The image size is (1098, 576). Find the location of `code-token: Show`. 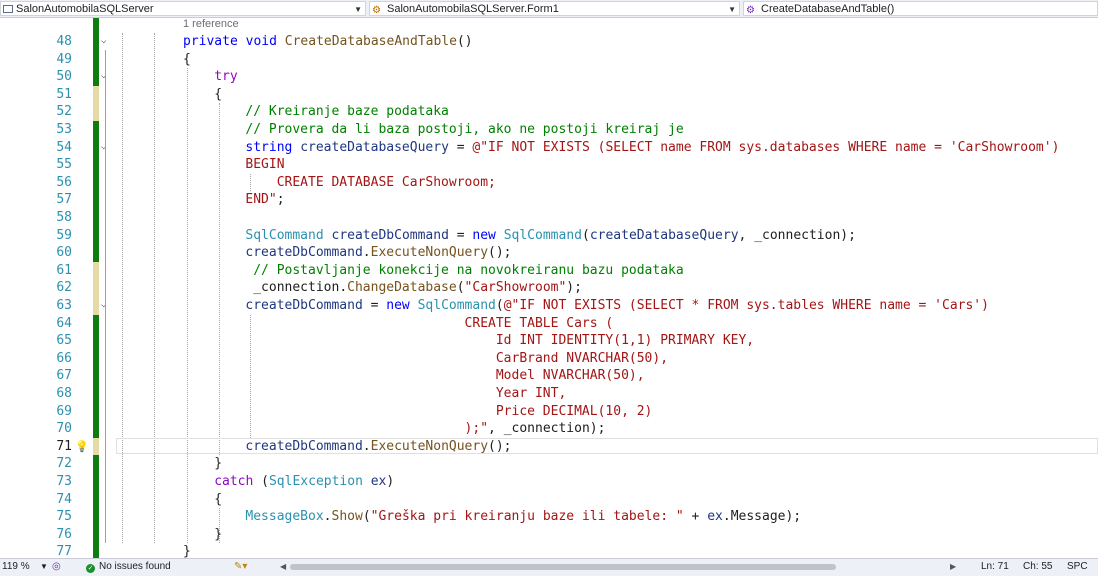

code-token: Show is located at coordinates (347, 517).